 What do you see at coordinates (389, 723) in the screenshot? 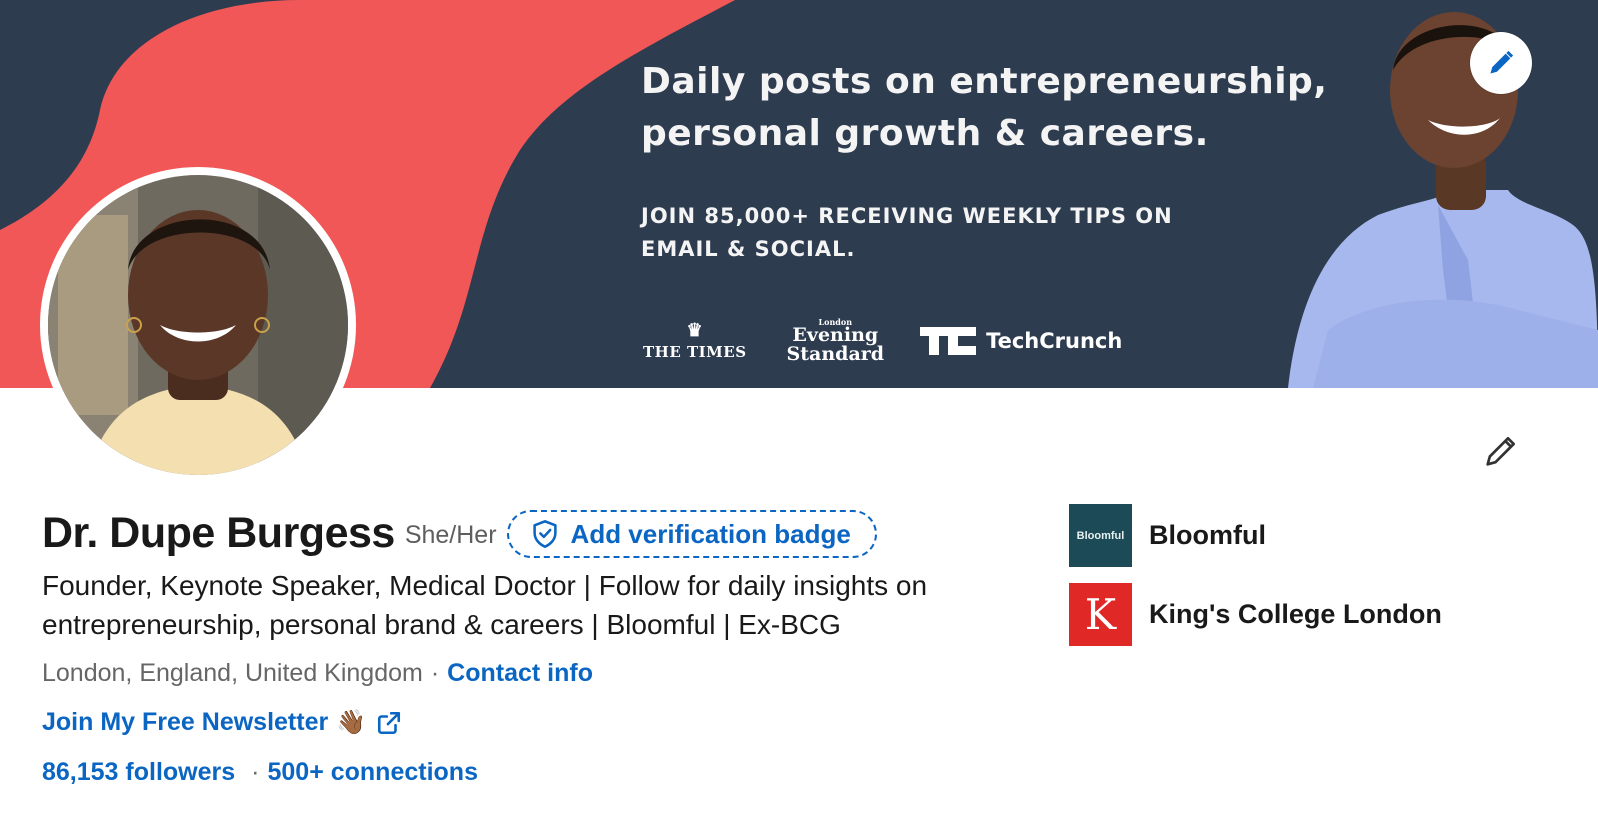
I see `external-link-icon` at bounding box center [389, 723].